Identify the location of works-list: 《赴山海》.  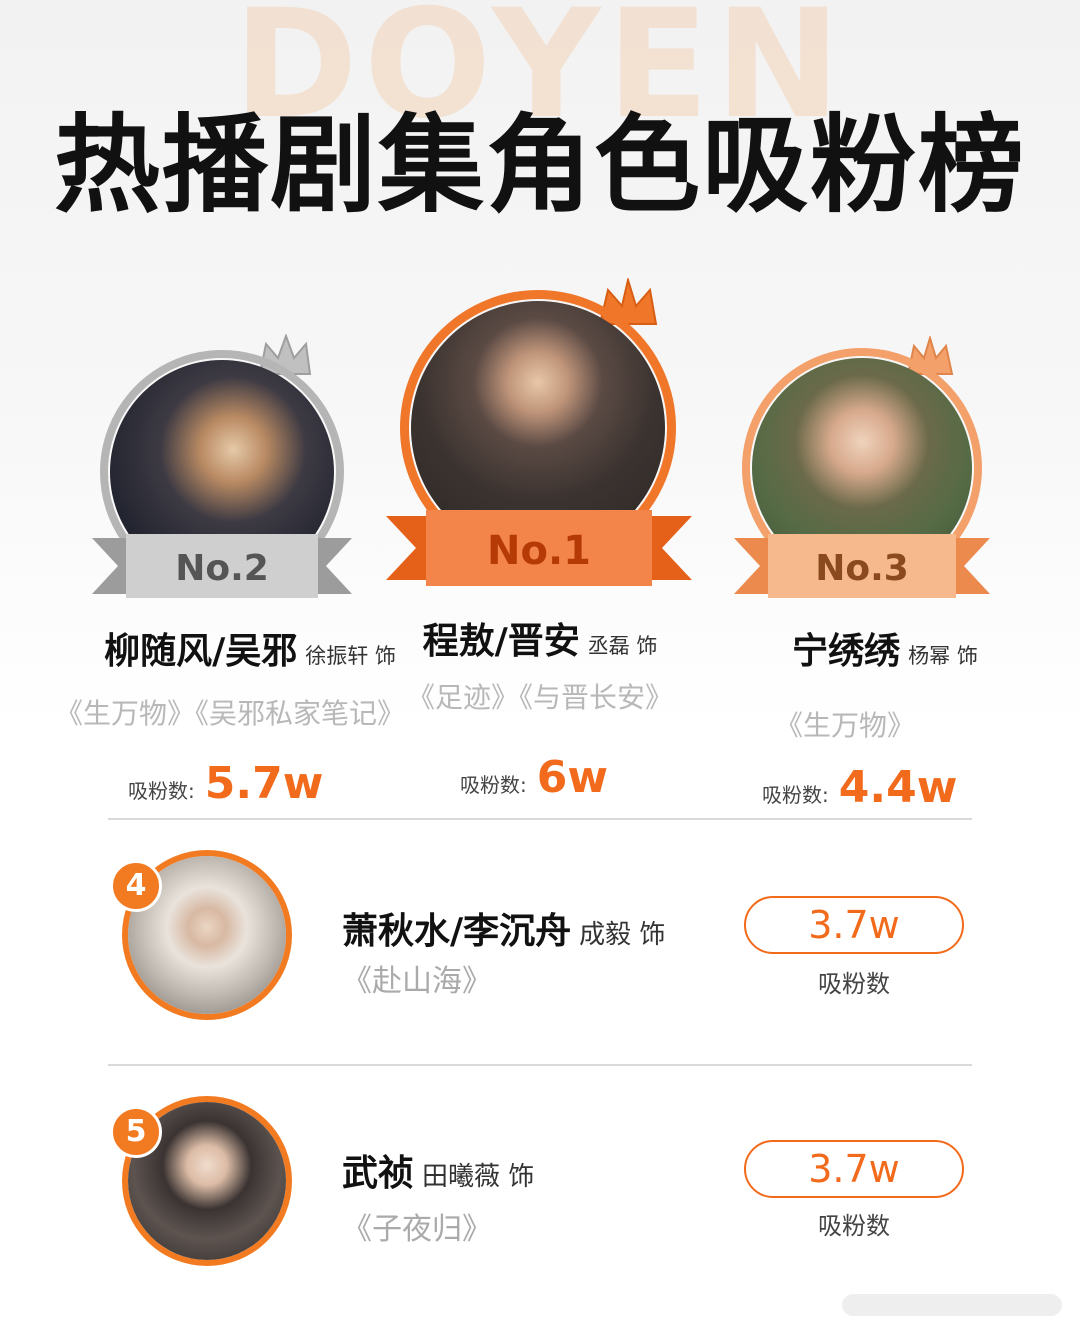
(417, 981).